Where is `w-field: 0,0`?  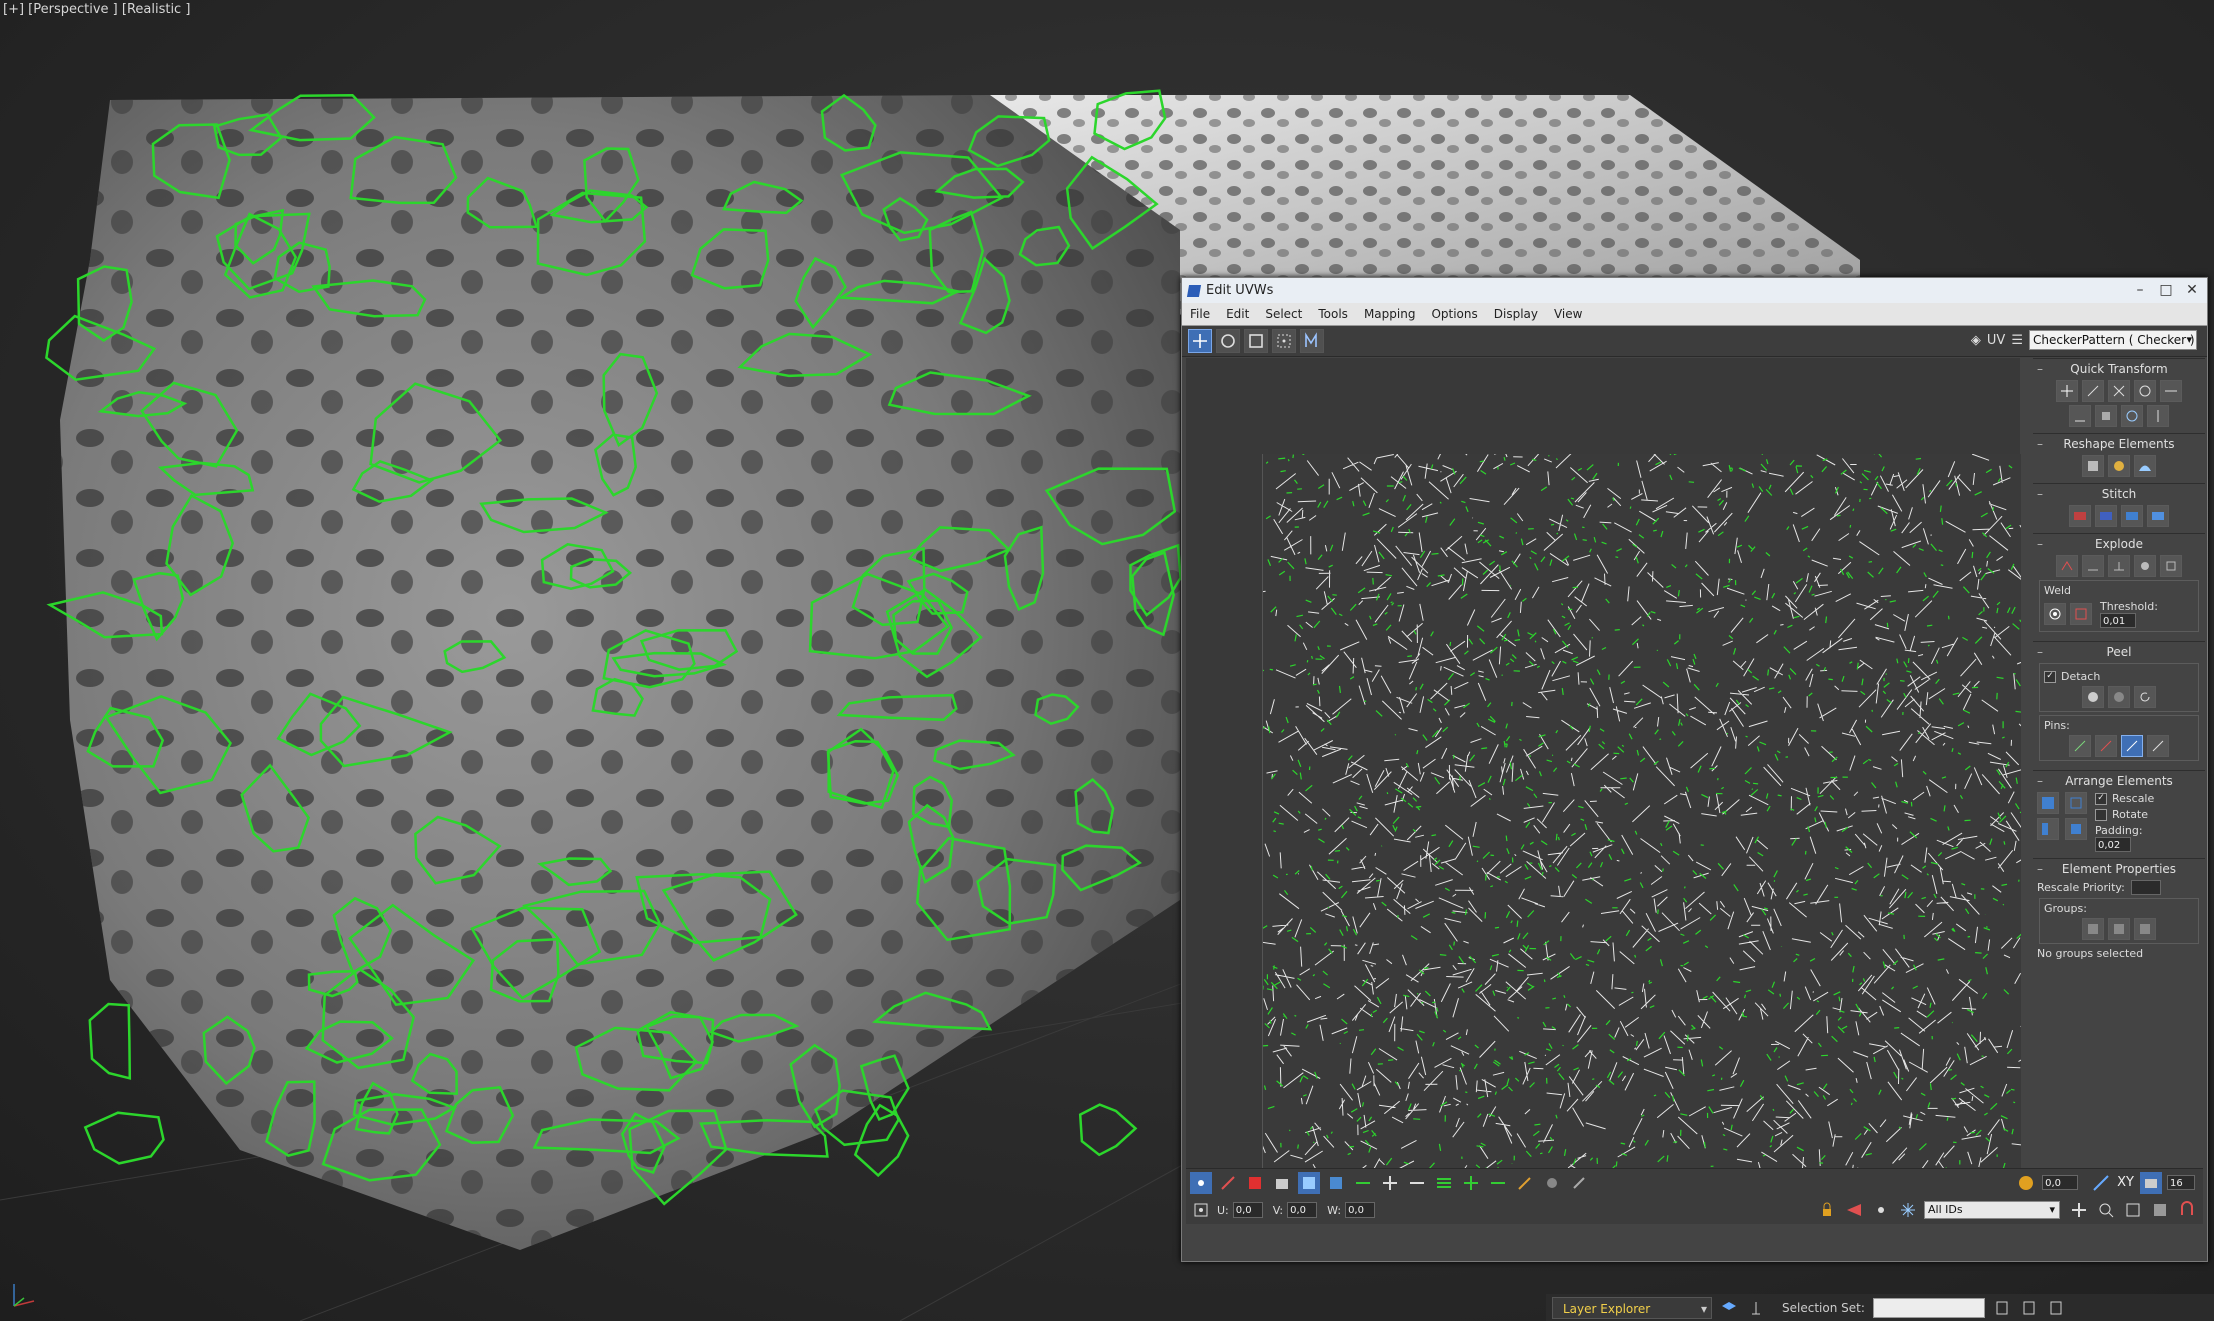
w-field: 0,0 is located at coordinates (1360, 1210).